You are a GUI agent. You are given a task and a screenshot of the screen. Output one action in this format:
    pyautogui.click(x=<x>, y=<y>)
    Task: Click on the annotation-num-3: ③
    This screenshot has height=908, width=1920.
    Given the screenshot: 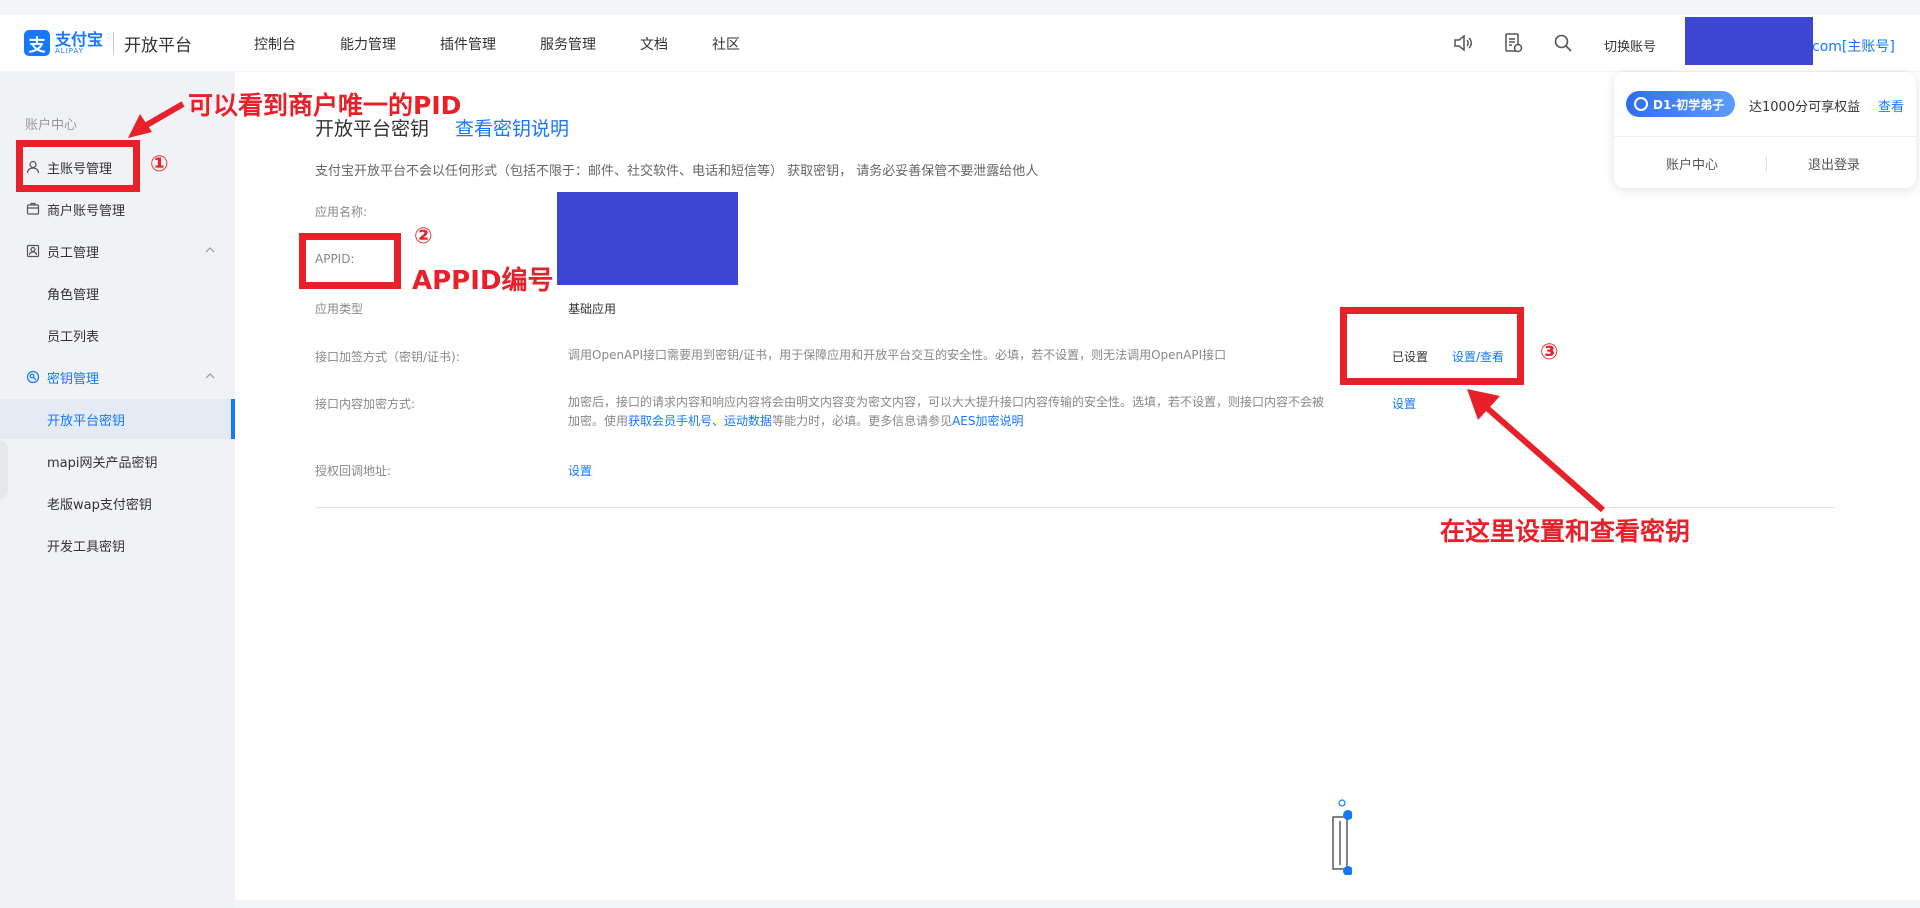 What is the action you would take?
    pyautogui.click(x=1549, y=352)
    